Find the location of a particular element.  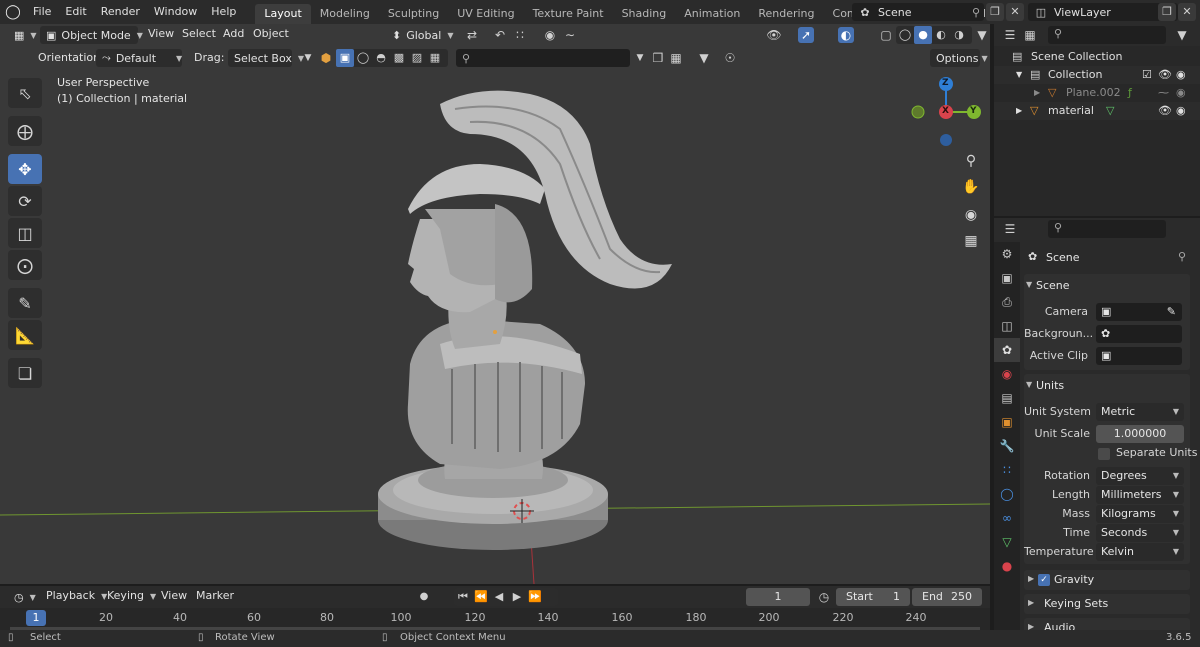

temperature-dropdown: Kelvin ▼ is located at coordinates (1140, 552).